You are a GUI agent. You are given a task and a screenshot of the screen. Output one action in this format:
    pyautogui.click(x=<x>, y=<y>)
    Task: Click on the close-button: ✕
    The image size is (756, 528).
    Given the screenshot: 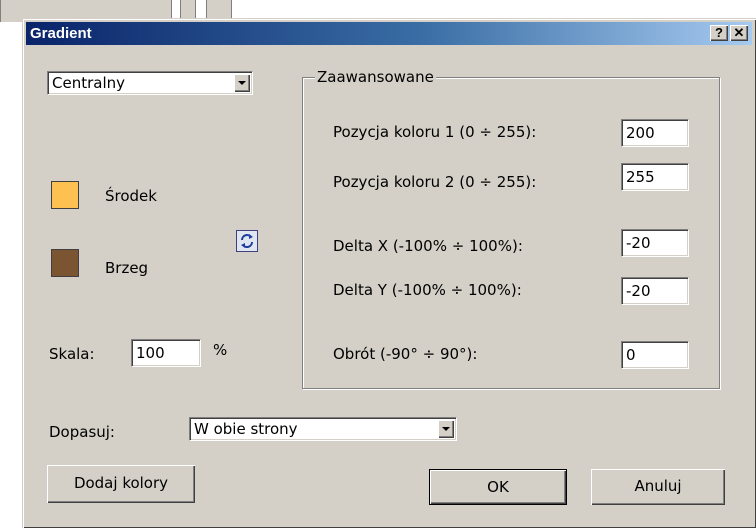 What is the action you would take?
    pyautogui.click(x=739, y=33)
    